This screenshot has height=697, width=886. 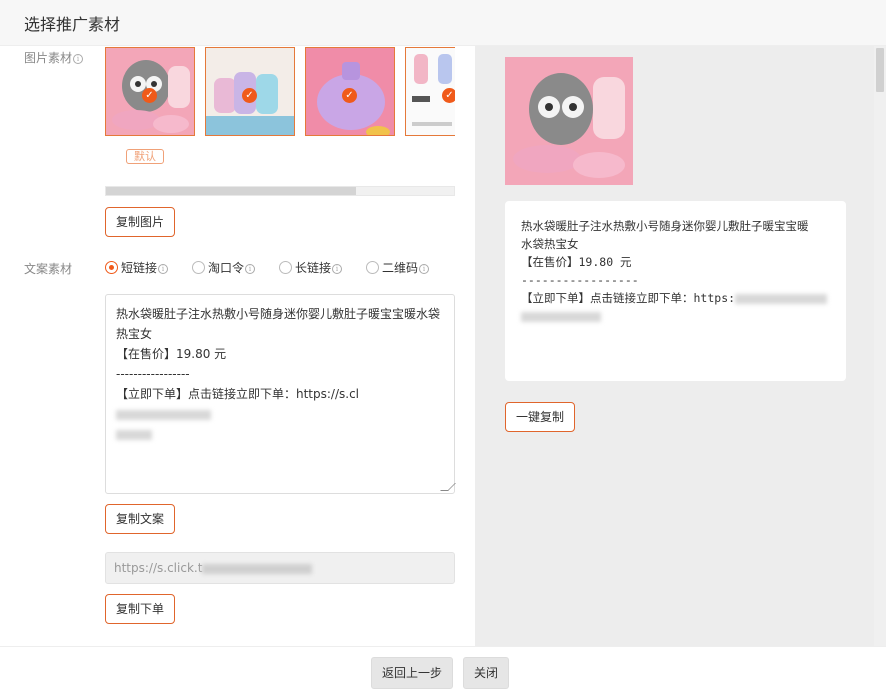 I want to click on image-thumbnail-2: ✓, so click(x=250, y=91).